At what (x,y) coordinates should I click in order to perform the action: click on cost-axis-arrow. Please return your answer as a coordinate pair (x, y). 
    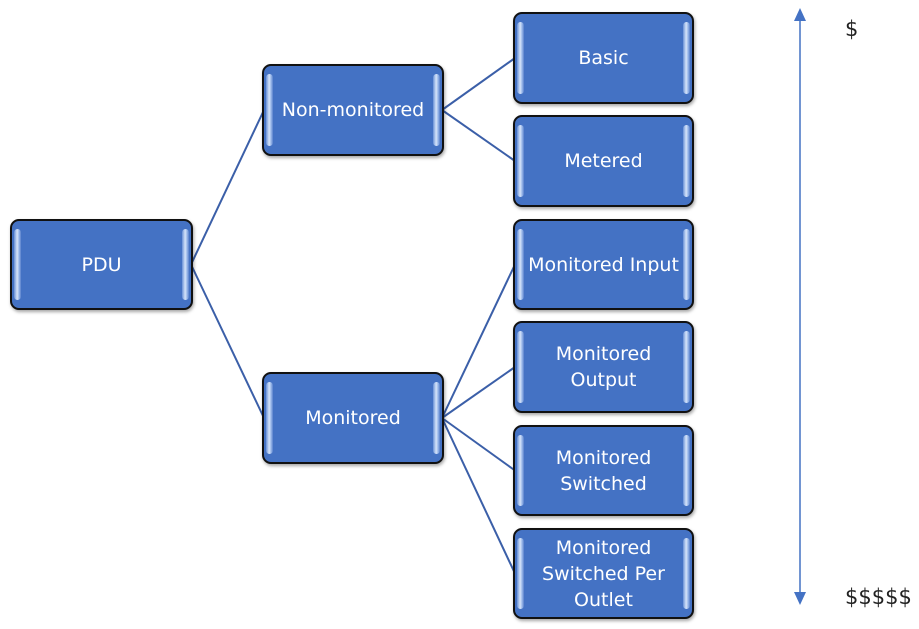
    Looking at the image, I should click on (800, 306).